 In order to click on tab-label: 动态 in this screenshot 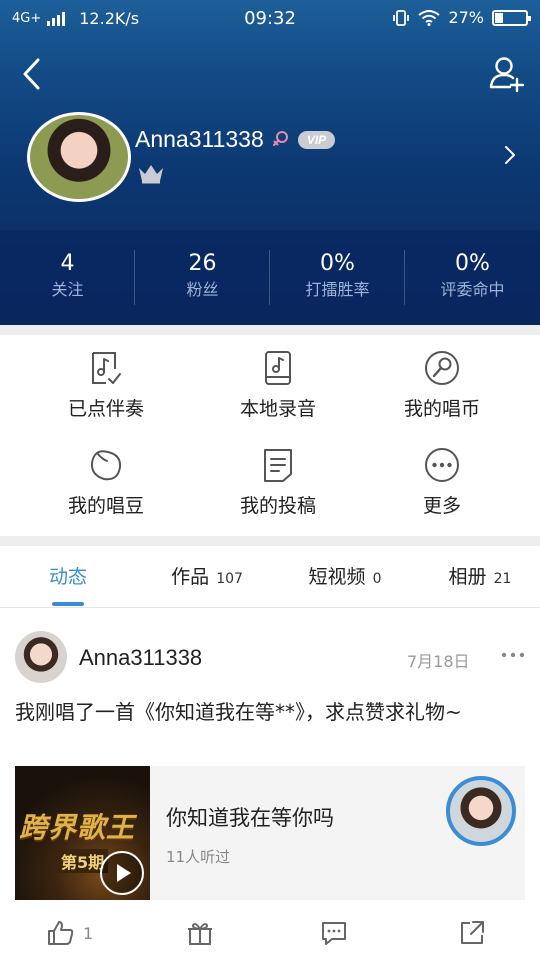, I will do `click(67, 577)`.